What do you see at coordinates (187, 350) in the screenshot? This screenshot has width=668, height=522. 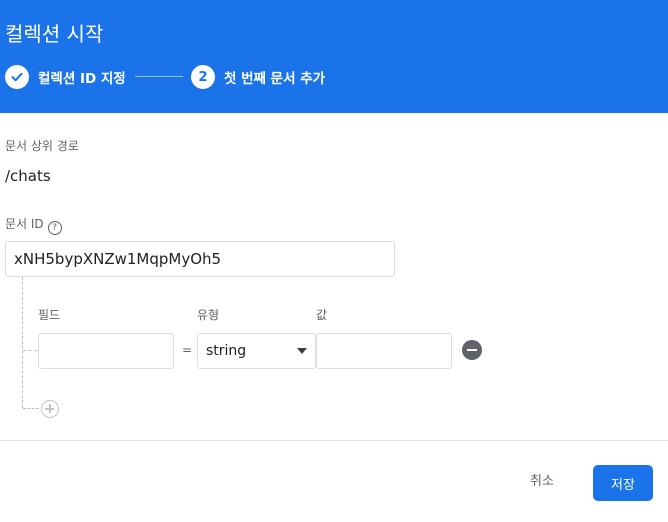 I see `equals-sign: =` at bounding box center [187, 350].